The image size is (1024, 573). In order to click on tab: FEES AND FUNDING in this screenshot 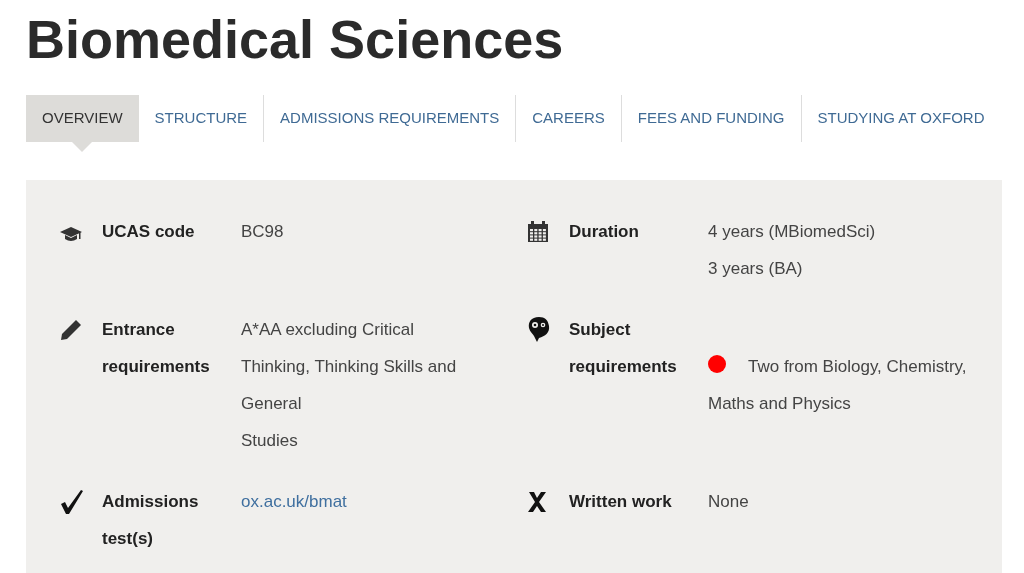, I will do `click(710, 118)`.